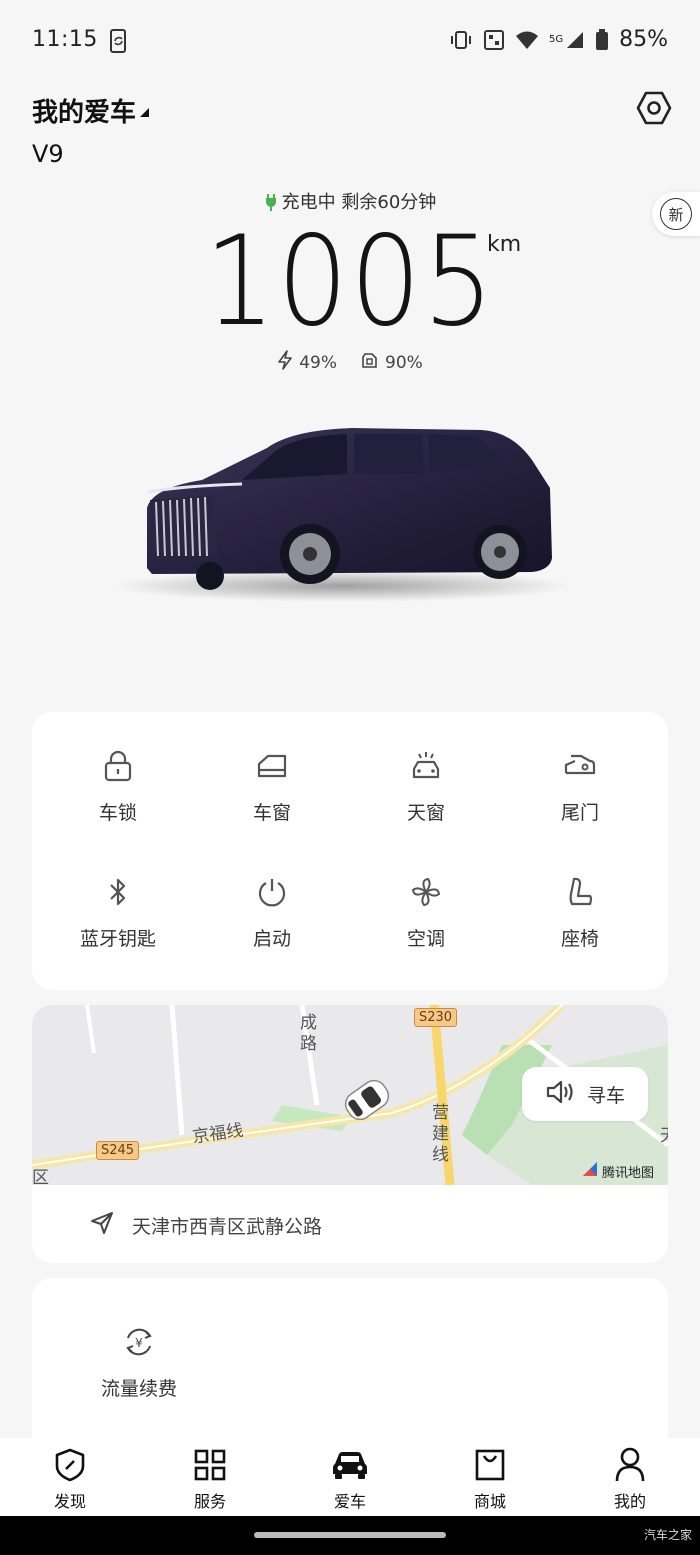 The image size is (700, 1555). What do you see at coordinates (350, 1465) in the screenshot?
I see `car-icon` at bounding box center [350, 1465].